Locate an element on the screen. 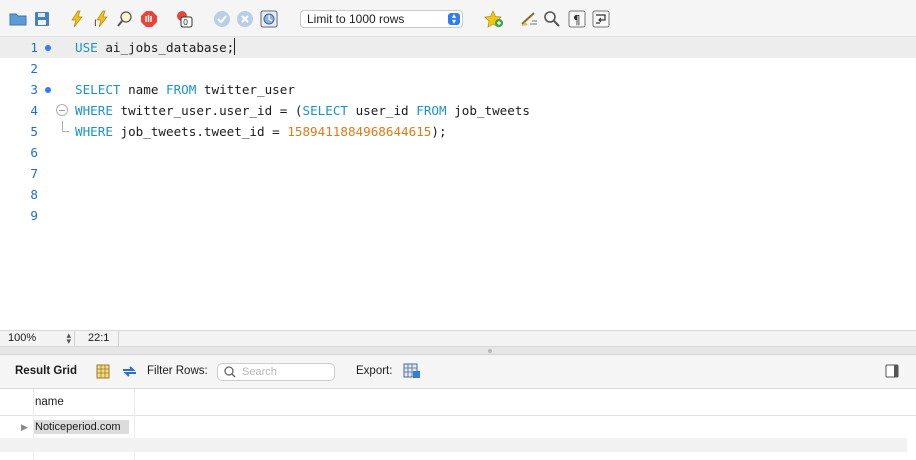 Image resolution: width=916 pixels, height=460 pixels. empty-row is located at coordinates (453, 445).